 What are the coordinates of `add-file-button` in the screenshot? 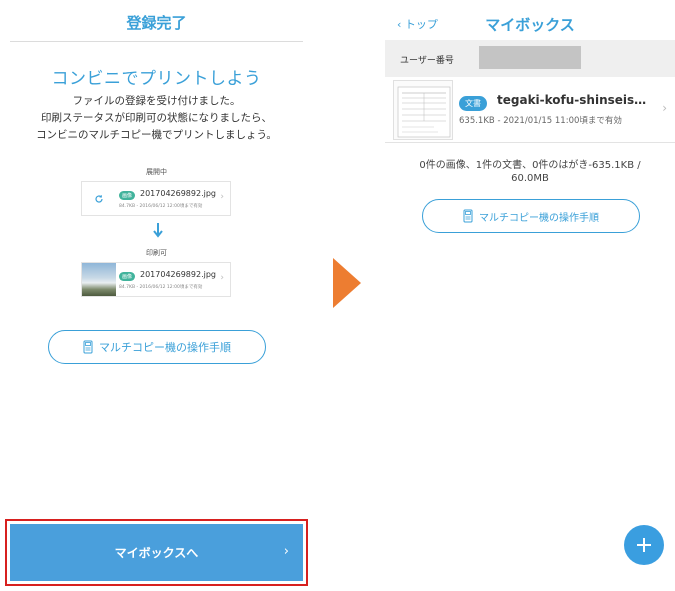 It's located at (644, 545).